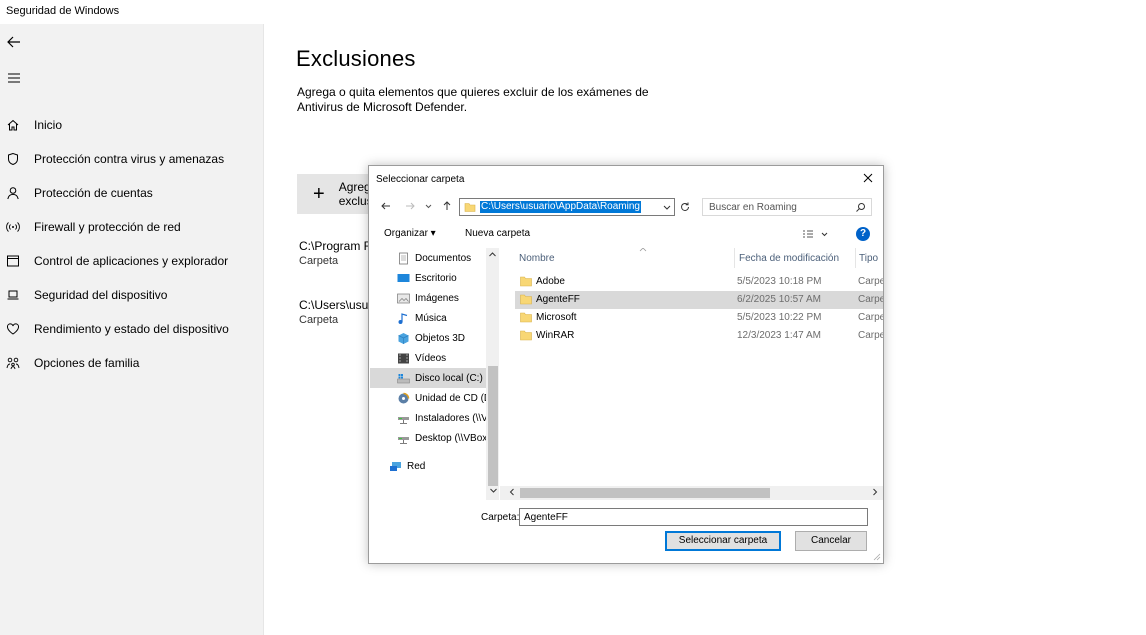 This screenshot has height=635, width=1146. What do you see at coordinates (753, 207) in the screenshot?
I see `search-placeholder: Buscar en Roaming` at bounding box center [753, 207].